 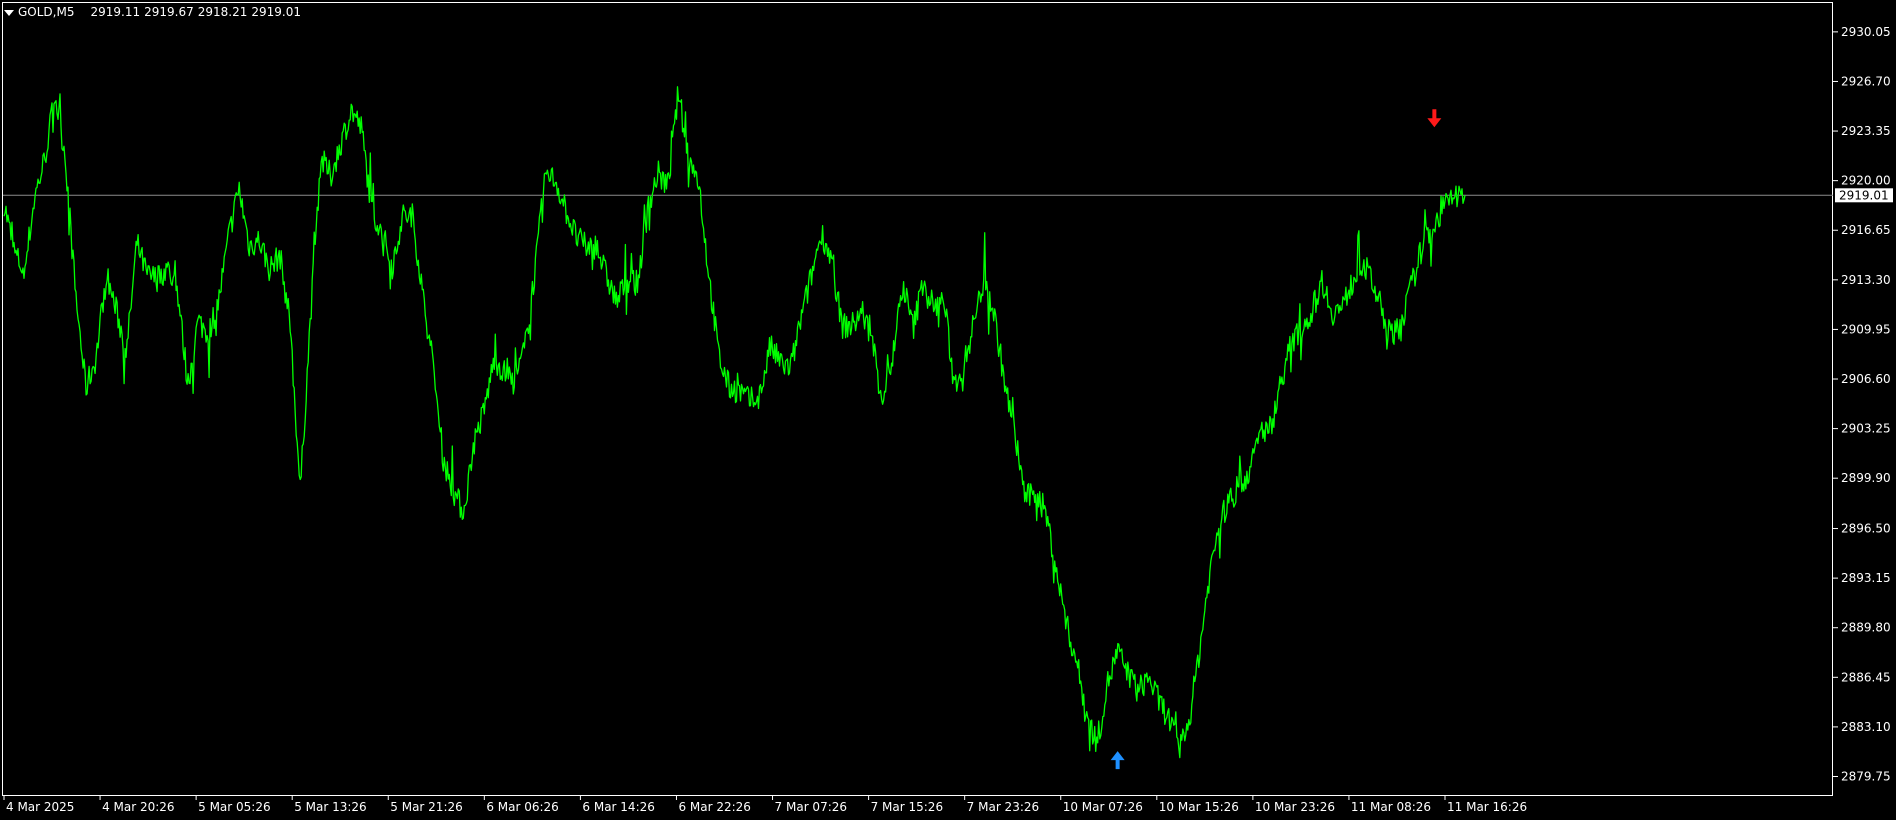 What do you see at coordinates (1866, 776) in the screenshot?
I see `y-tick-label: 2879.75` at bounding box center [1866, 776].